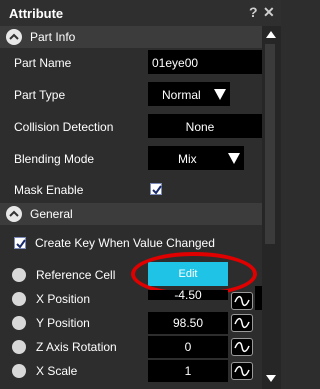  I want to click on section-title: General, so click(51, 214).